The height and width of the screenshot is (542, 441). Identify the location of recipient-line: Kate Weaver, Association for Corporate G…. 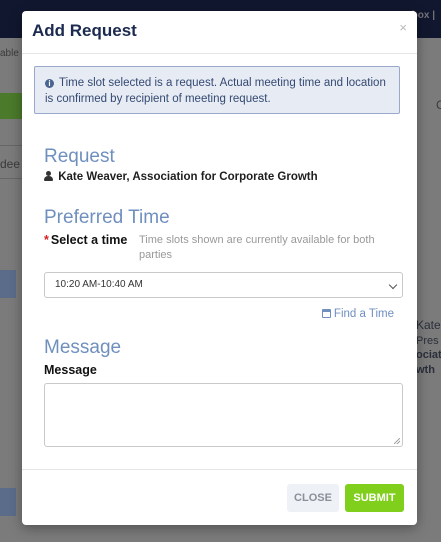
(181, 177).